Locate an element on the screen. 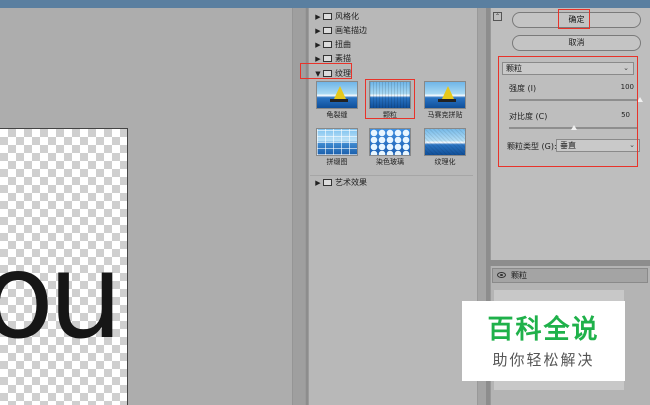 The height and width of the screenshot is (405, 650). texture-highlight-box is located at coordinates (326, 71).